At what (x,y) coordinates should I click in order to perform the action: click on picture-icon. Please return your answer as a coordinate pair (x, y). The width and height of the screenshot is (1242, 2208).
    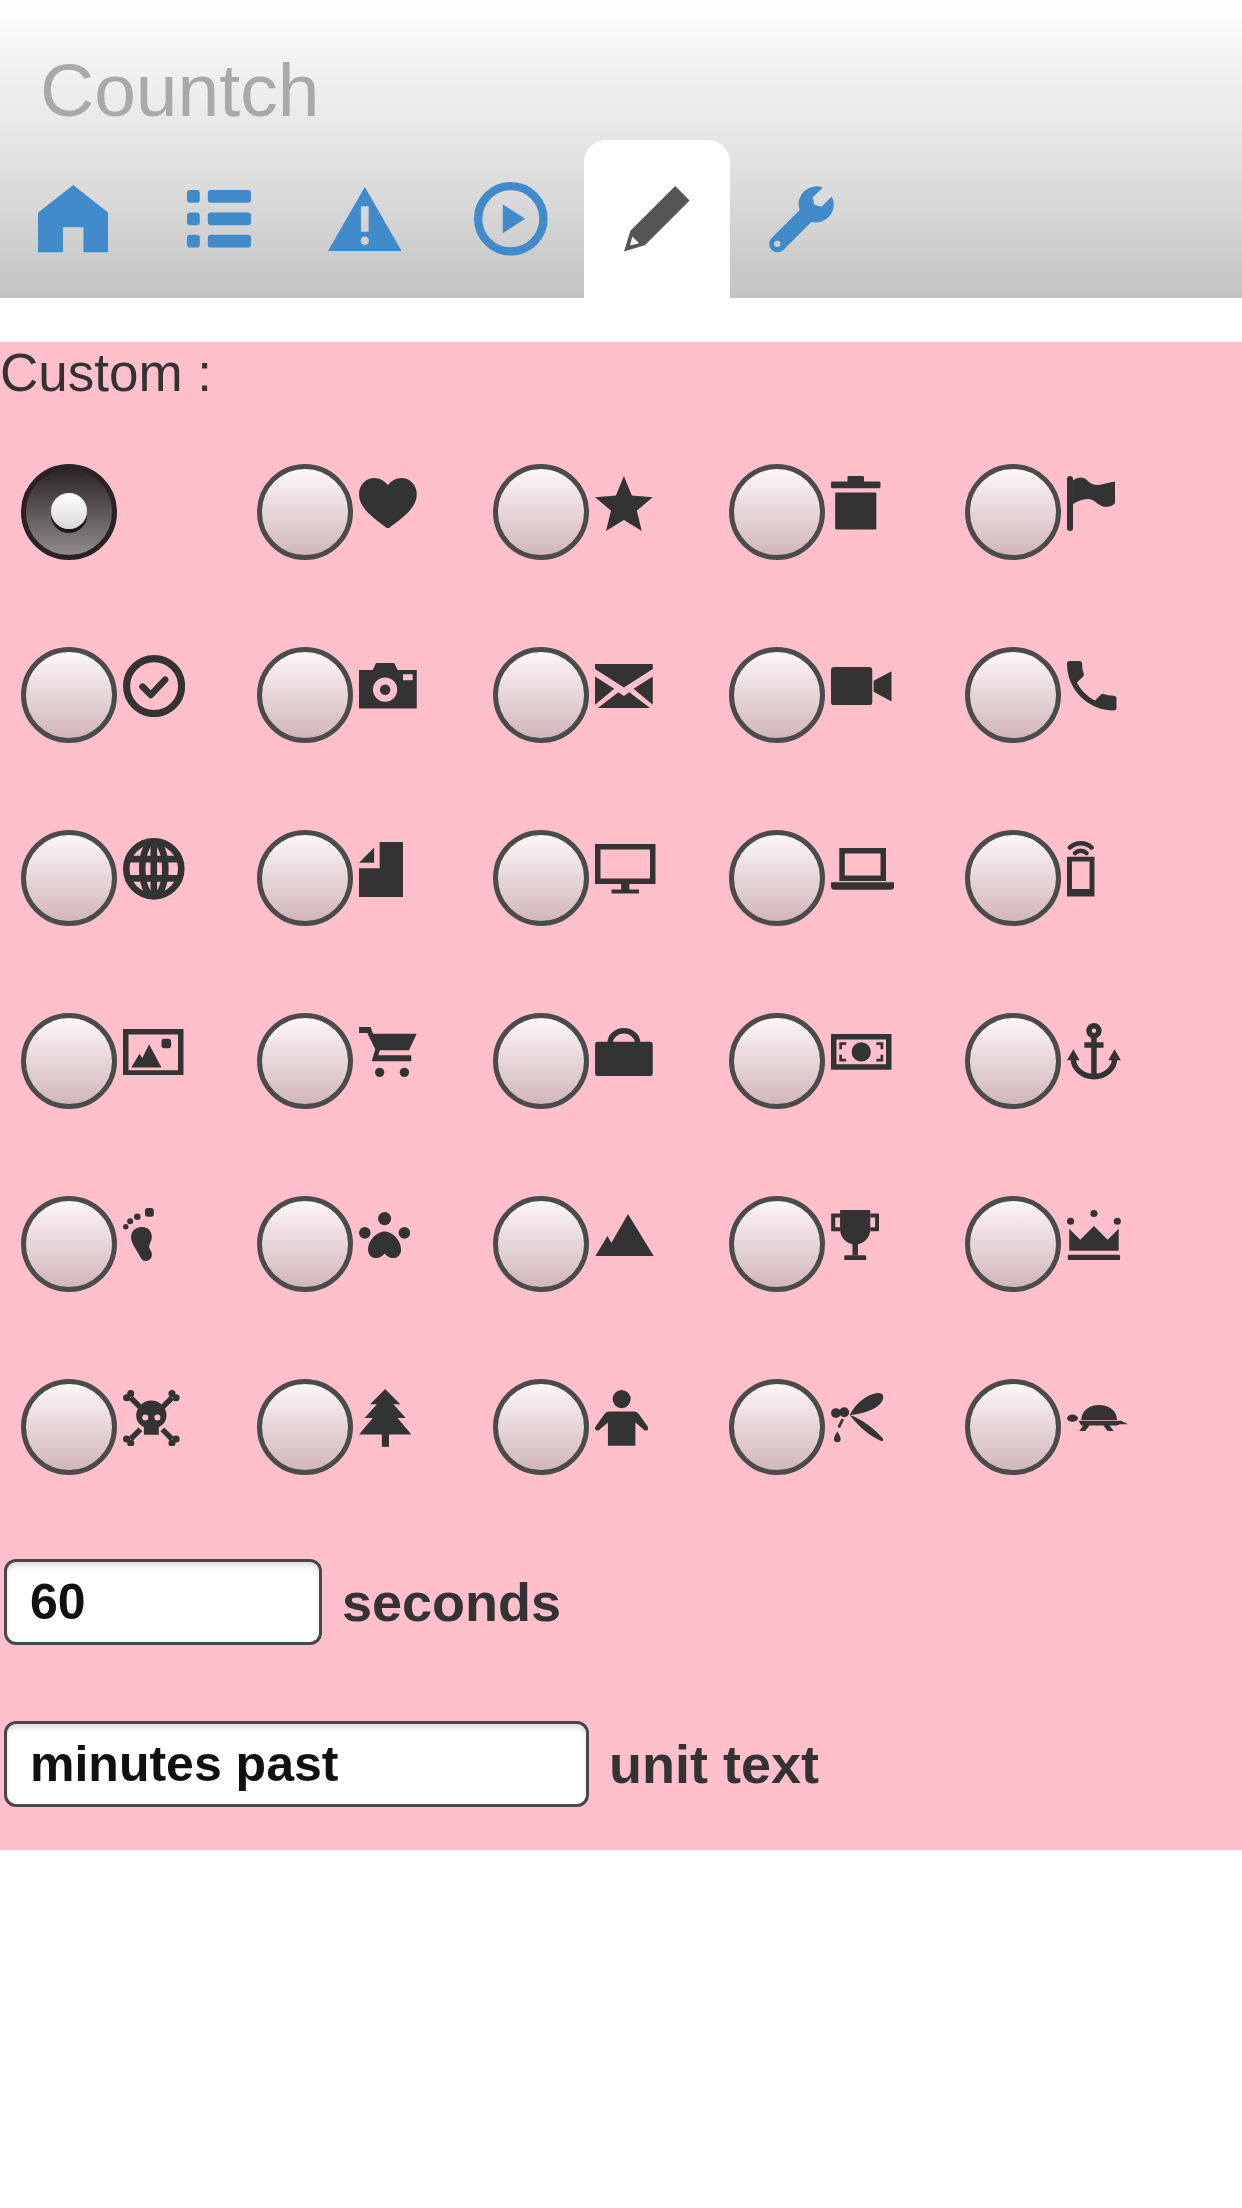
    Looking at the image, I should click on (153, 1052).